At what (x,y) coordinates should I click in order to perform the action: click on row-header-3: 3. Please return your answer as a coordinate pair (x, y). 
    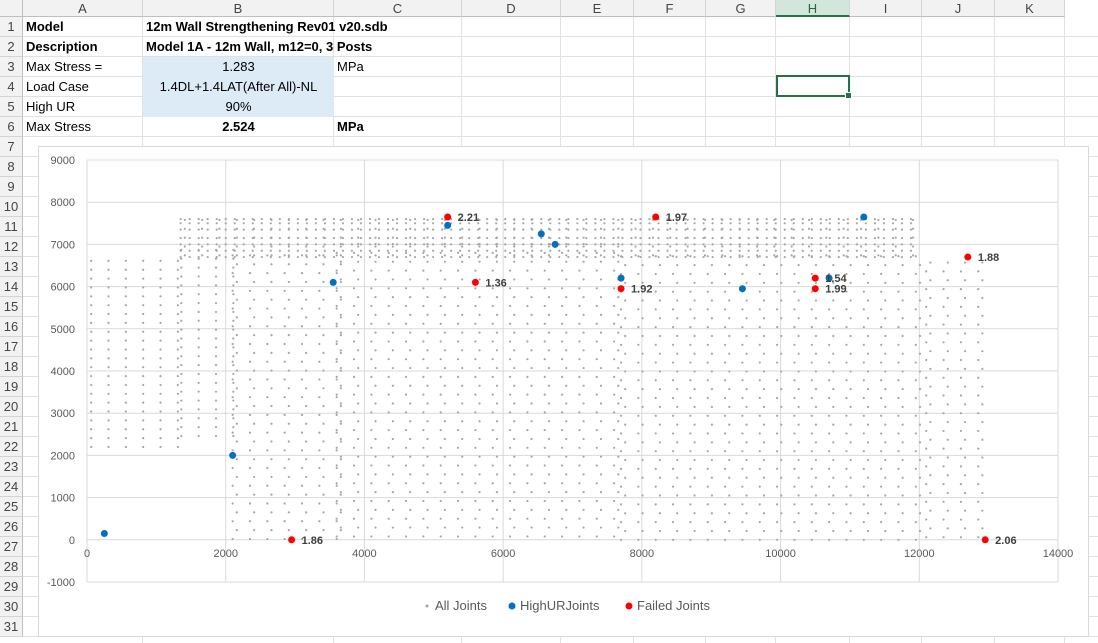
    Looking at the image, I should click on (11, 67).